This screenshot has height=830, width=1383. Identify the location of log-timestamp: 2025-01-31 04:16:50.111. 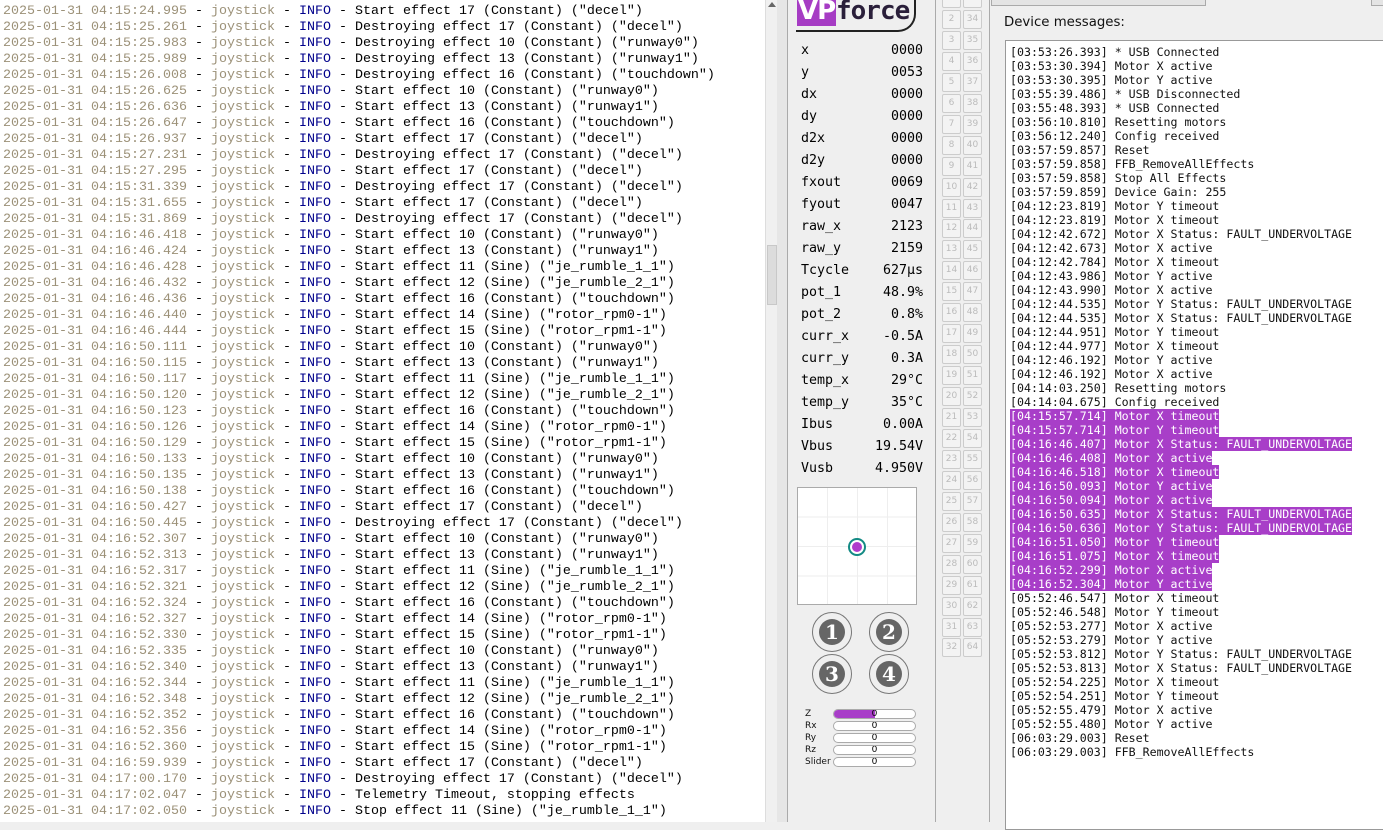
(95, 347).